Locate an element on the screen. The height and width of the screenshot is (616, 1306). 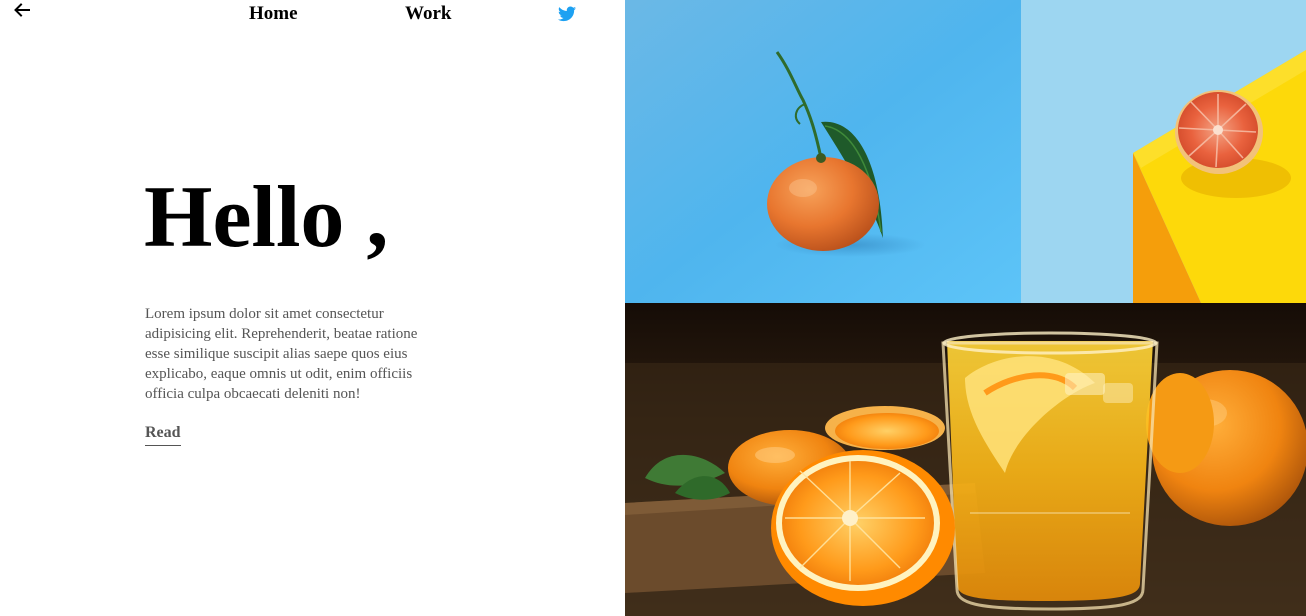
hero-title: Hello , is located at coordinates (266, 217).